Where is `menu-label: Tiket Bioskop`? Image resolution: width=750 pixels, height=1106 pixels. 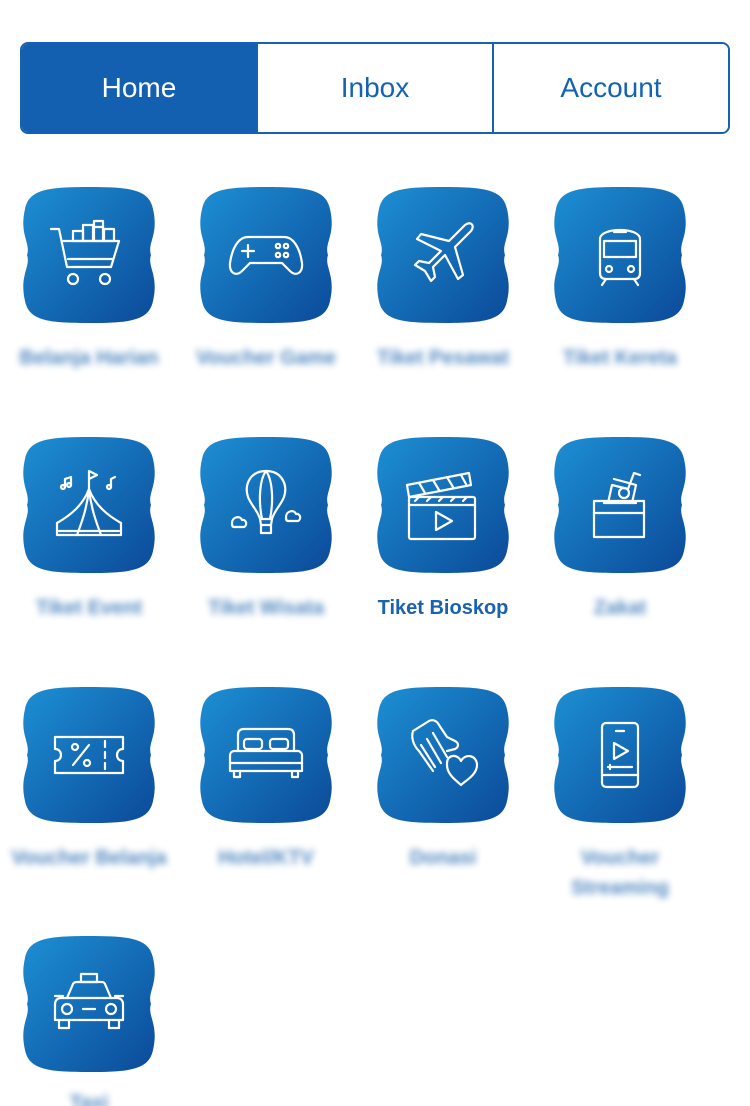
menu-label: Tiket Bioskop is located at coordinates (443, 608).